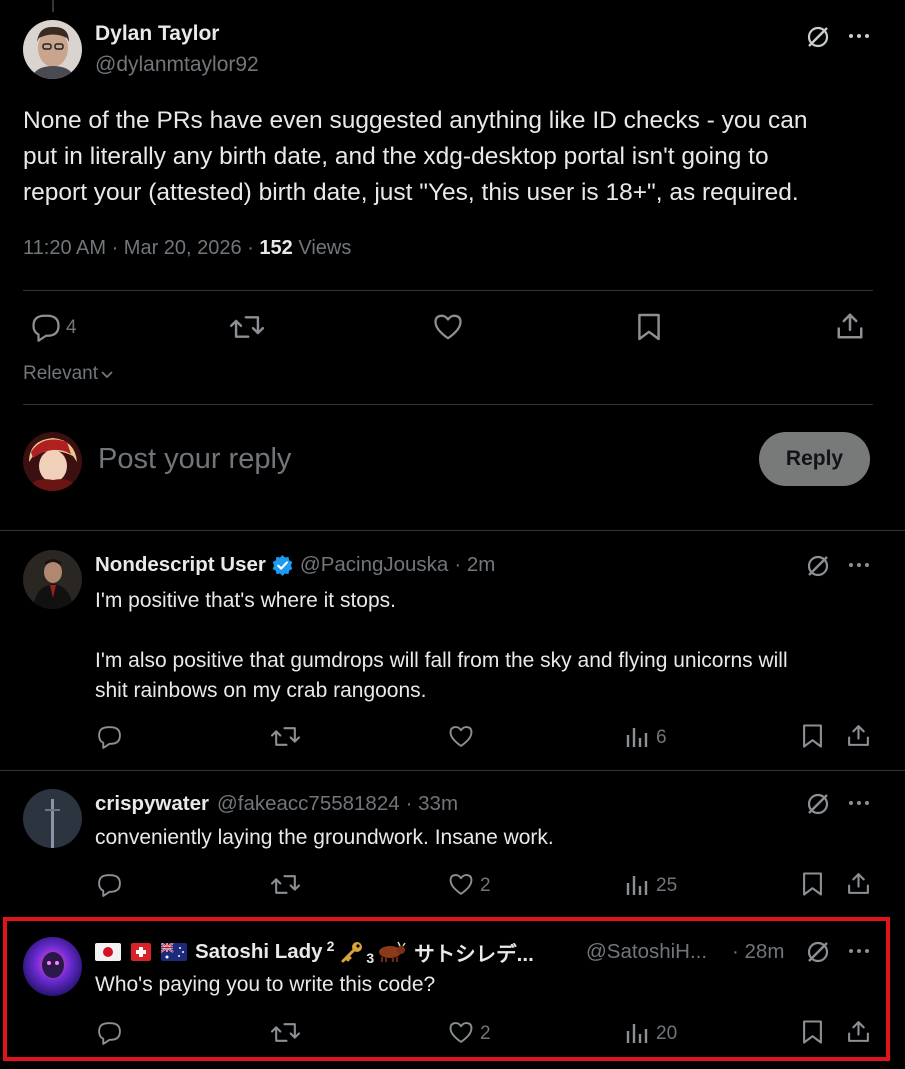 The width and height of the screenshot is (905, 1069). I want to click on key-icon, so click(352, 952).